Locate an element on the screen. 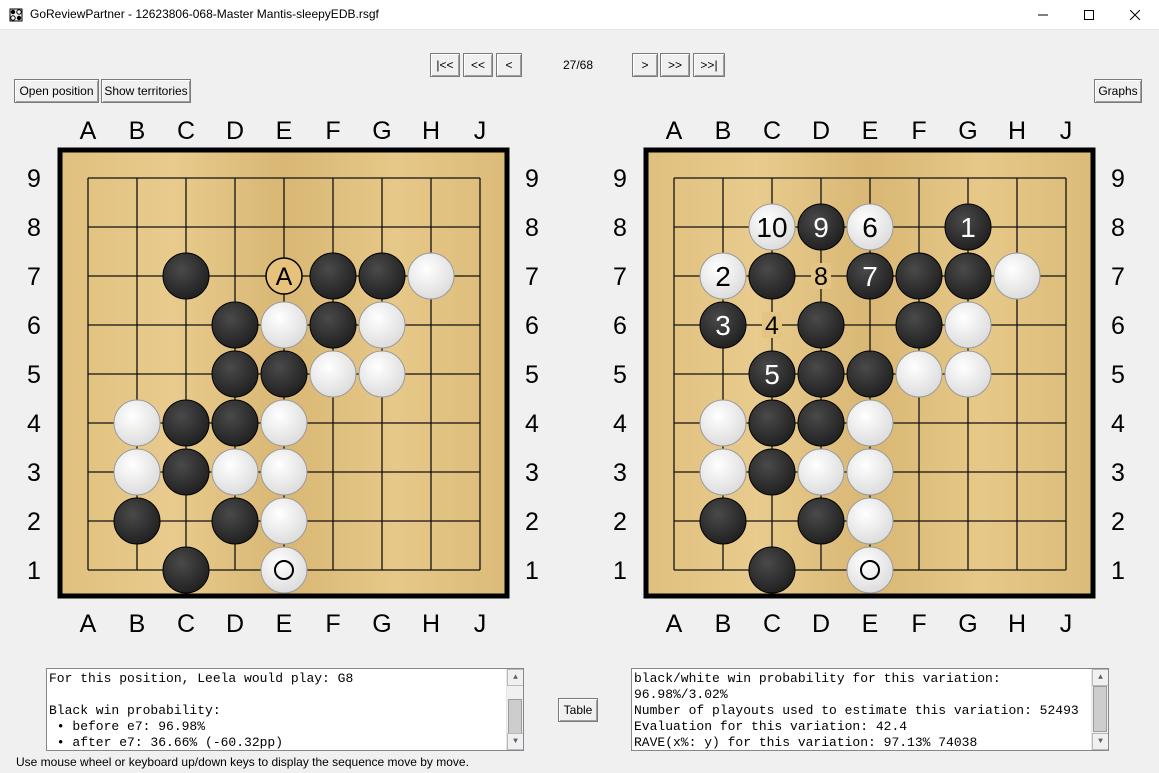  forward-fast-button: >> is located at coordinates (675, 65).